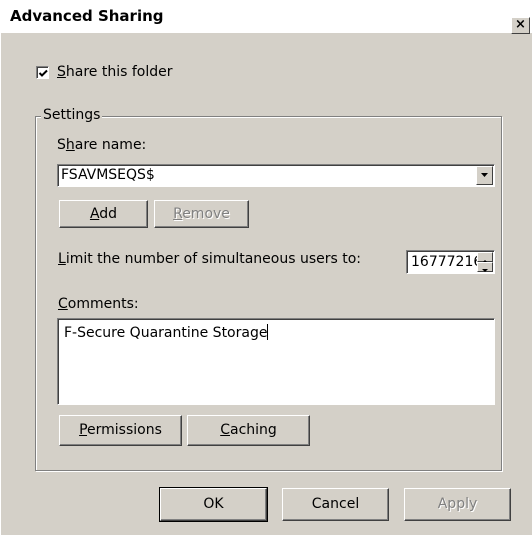  I want to click on share-name-dropdown-button, so click(484, 175).